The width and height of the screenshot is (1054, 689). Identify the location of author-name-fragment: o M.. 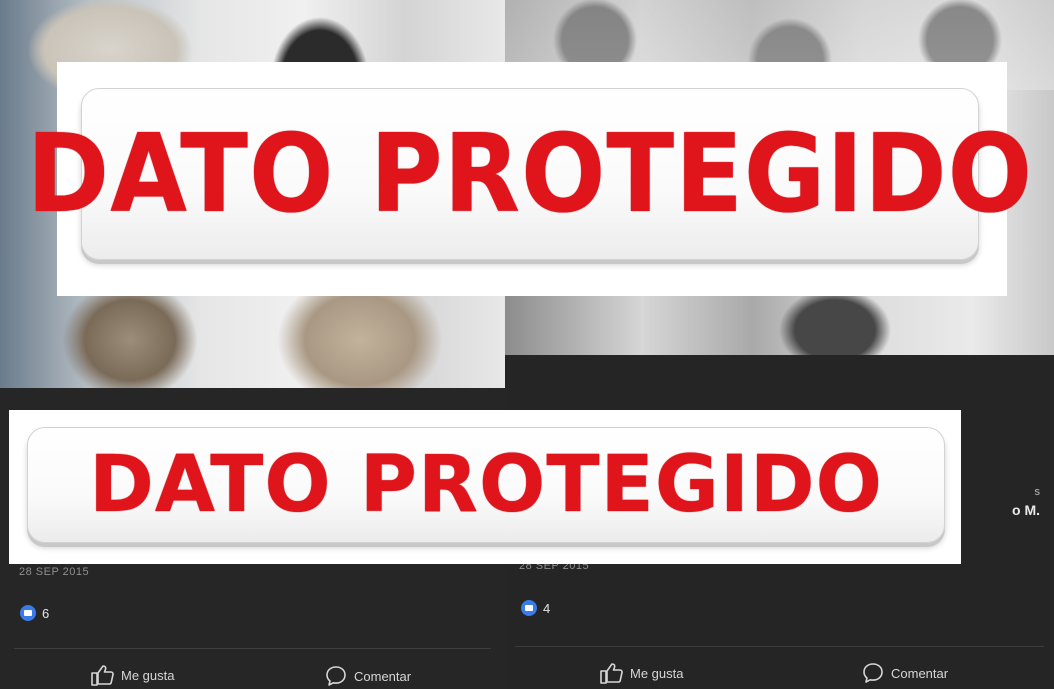
(1026, 510).